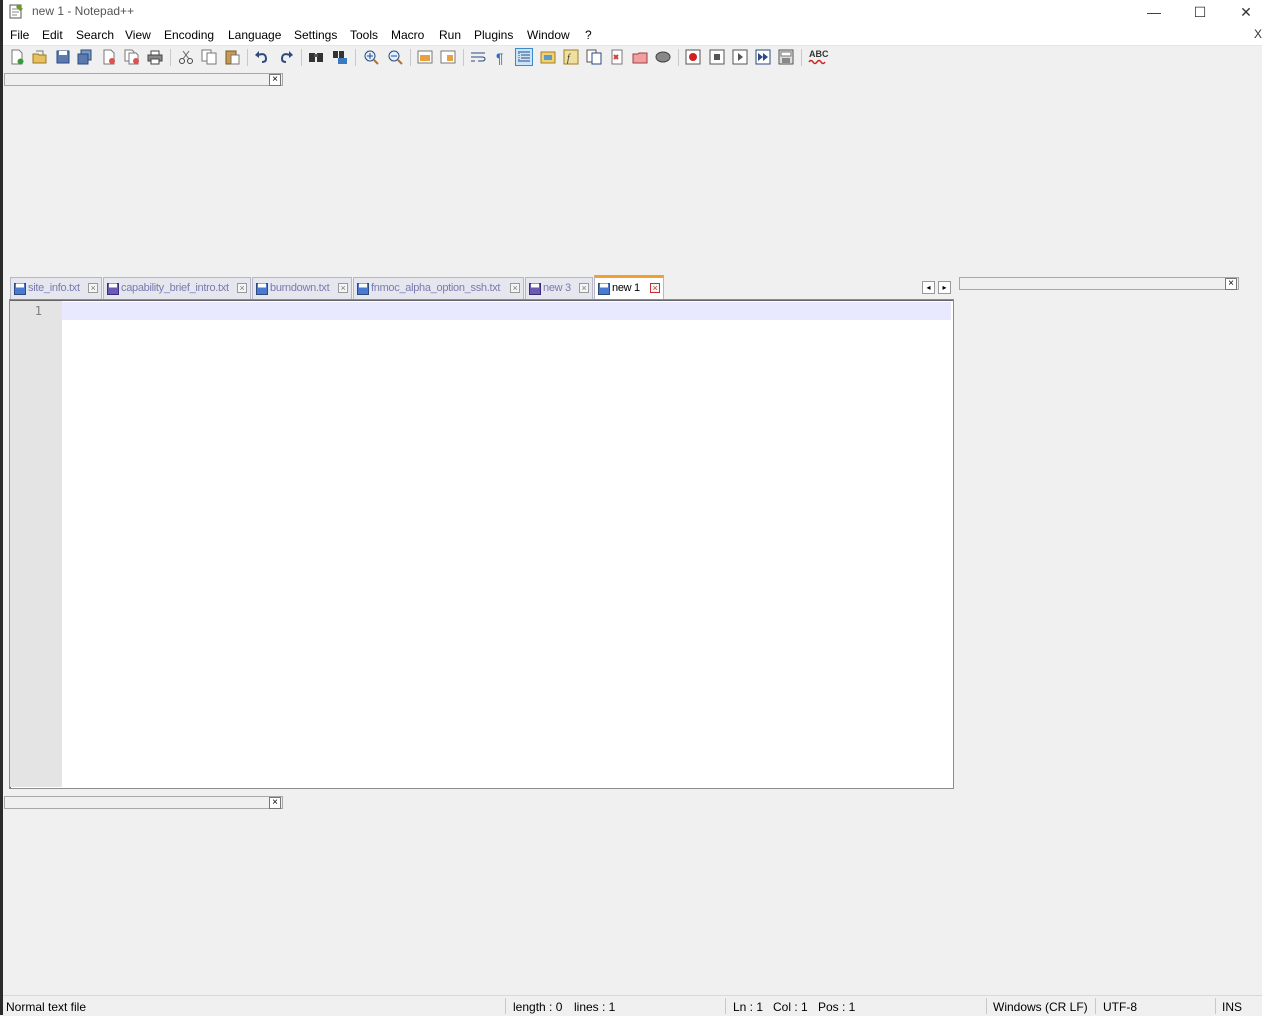 The image size is (1262, 1016). What do you see at coordinates (693, 57) in the screenshot?
I see `record-macro-icon` at bounding box center [693, 57].